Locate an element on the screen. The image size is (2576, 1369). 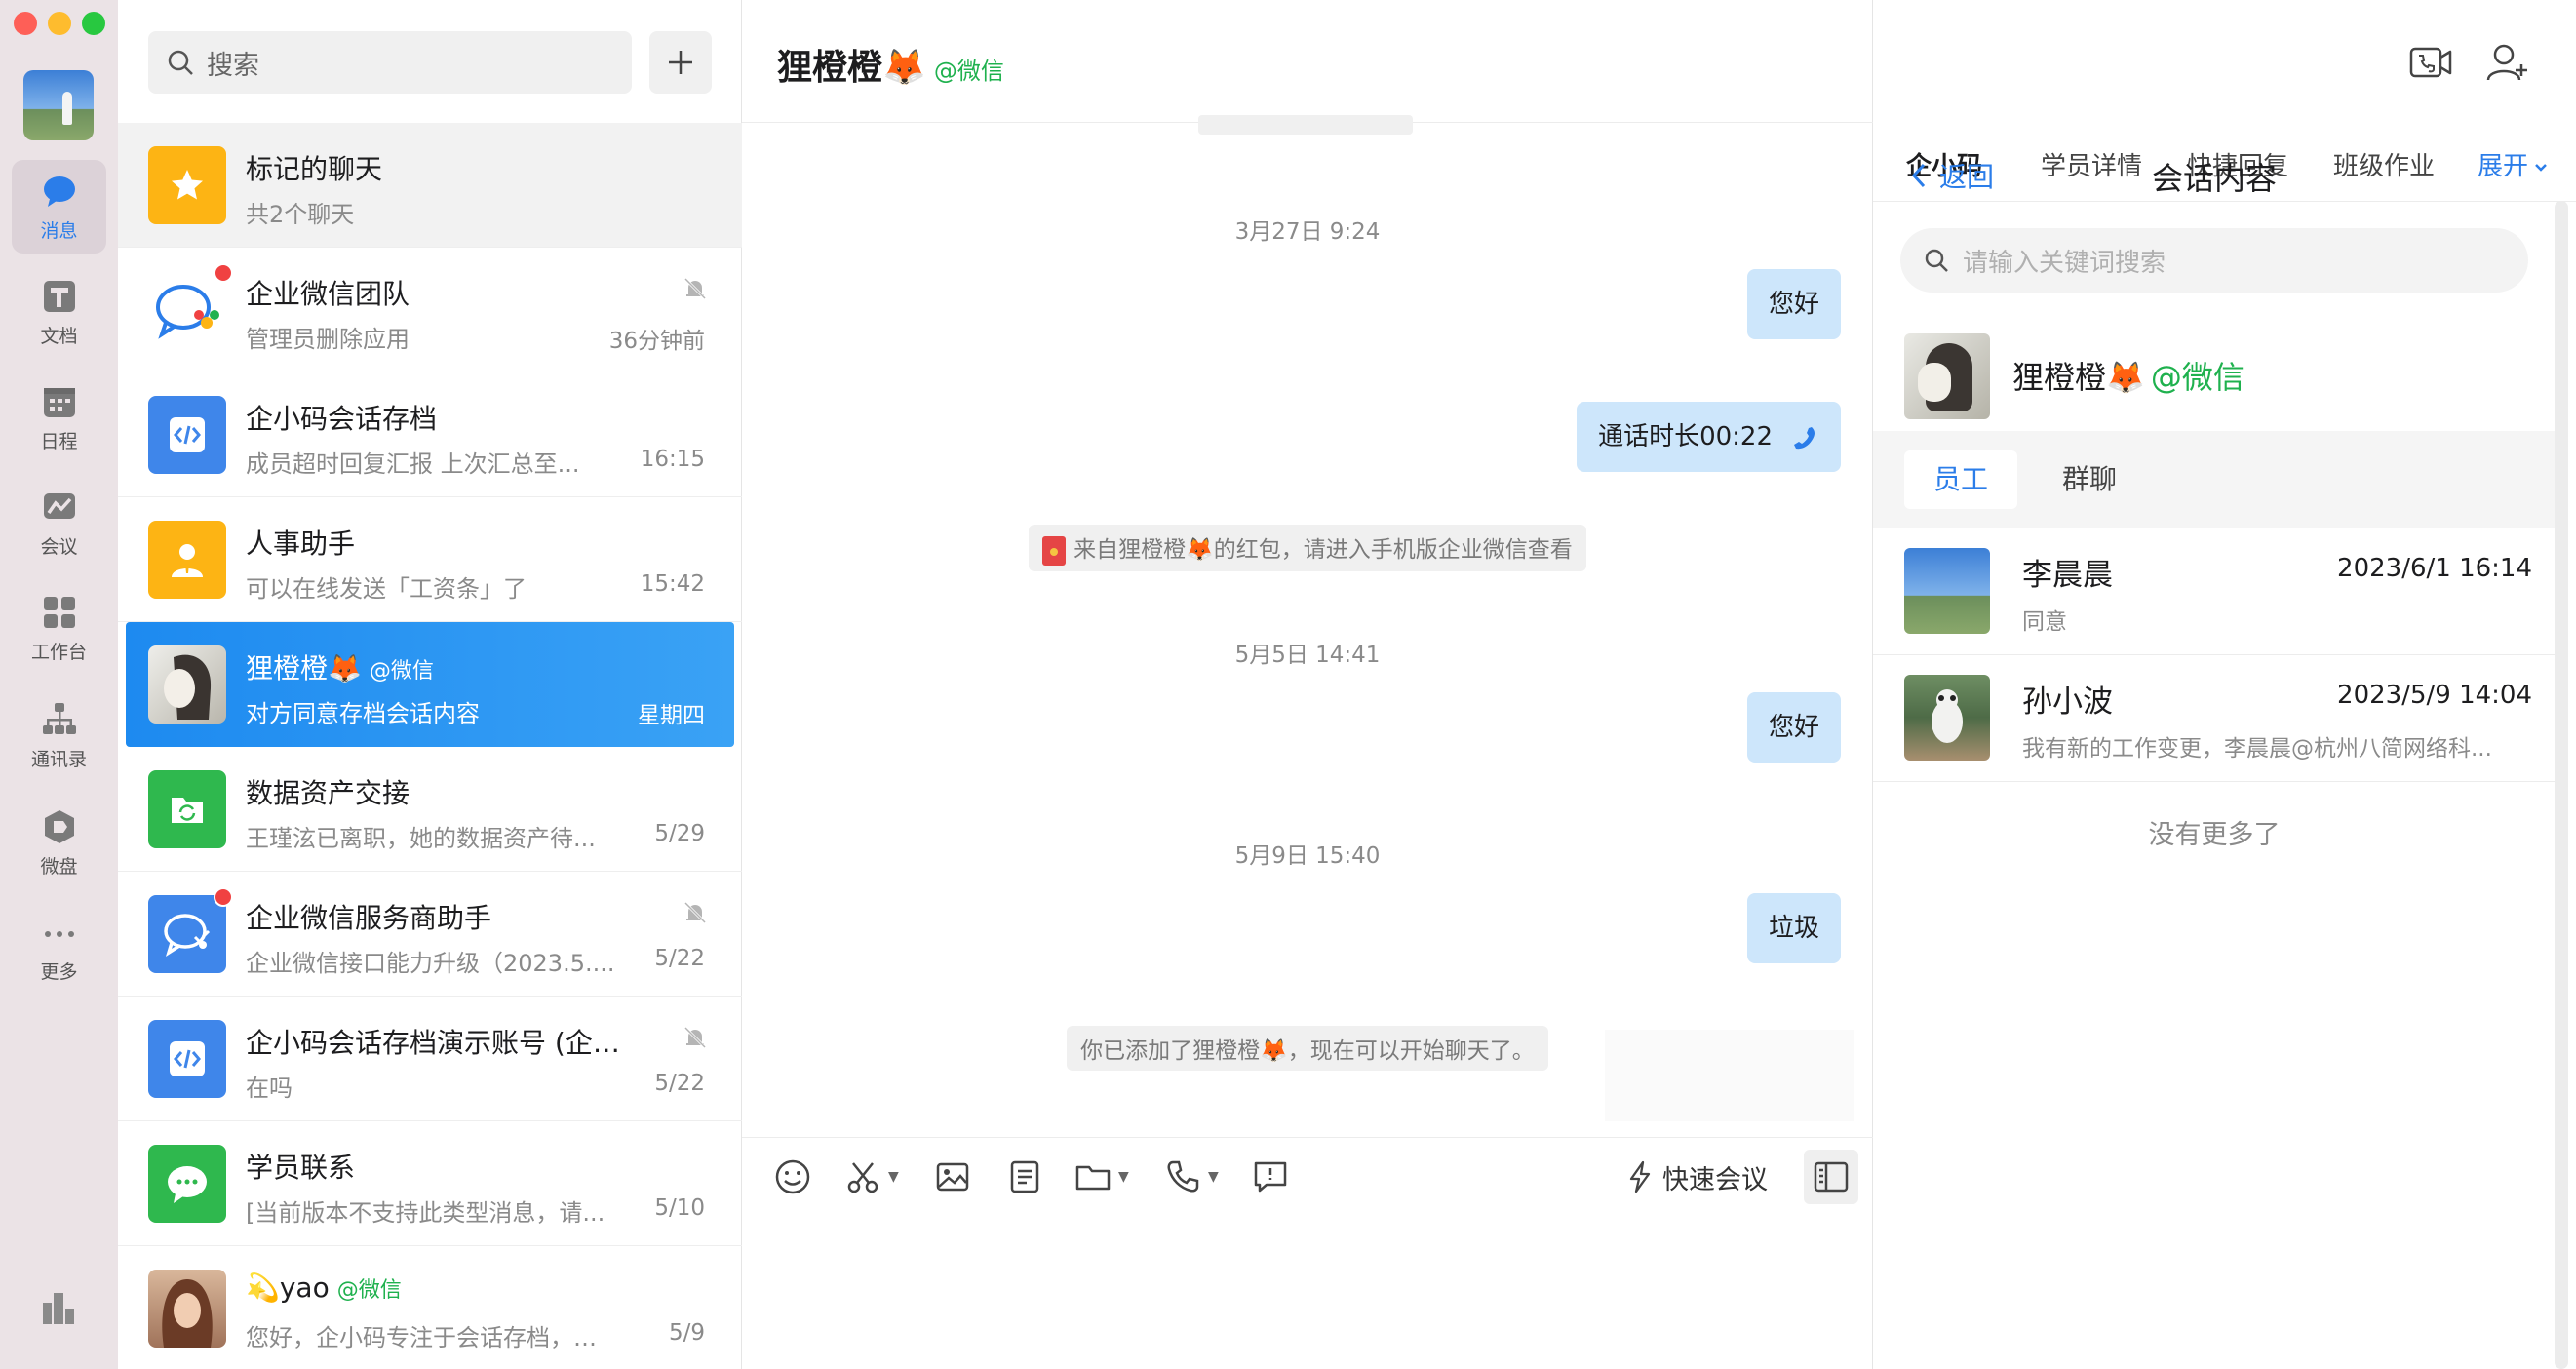
call-duration-text: 通话时长00:22 is located at coordinates (1685, 437).